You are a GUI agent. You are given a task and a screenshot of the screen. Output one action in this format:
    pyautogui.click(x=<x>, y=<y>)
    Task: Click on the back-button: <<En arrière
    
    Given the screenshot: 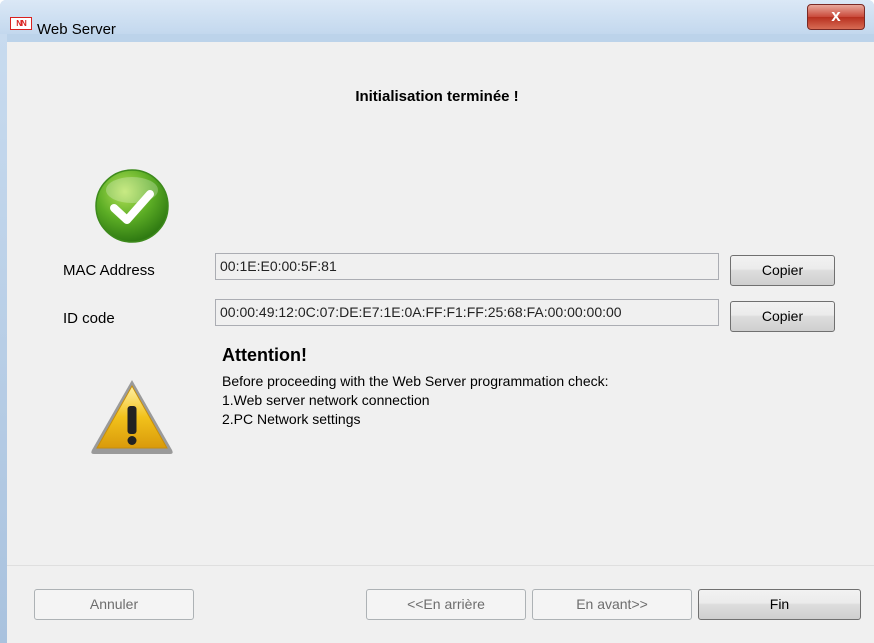 What is the action you would take?
    pyautogui.click(x=446, y=604)
    